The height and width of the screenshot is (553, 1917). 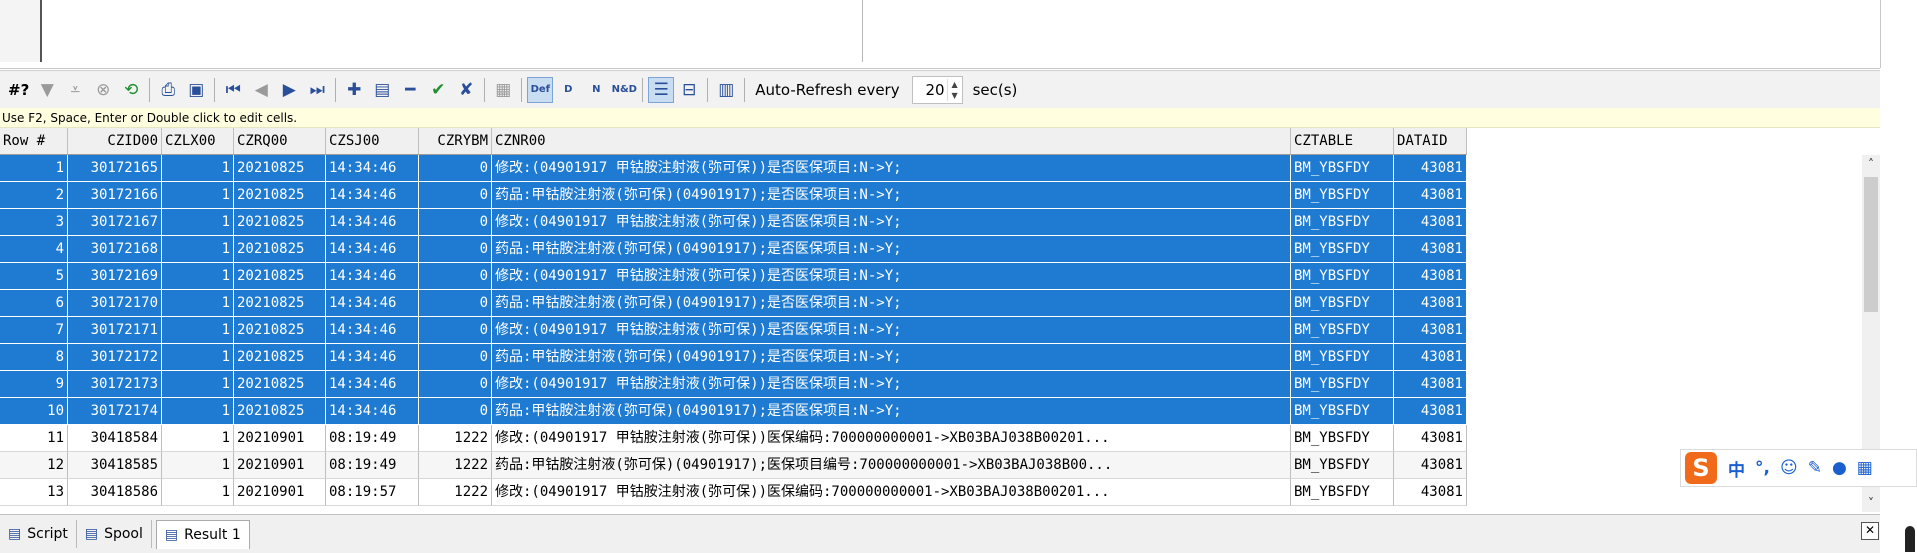 I want to click on insert-record-icon: ✚, so click(x=354, y=90).